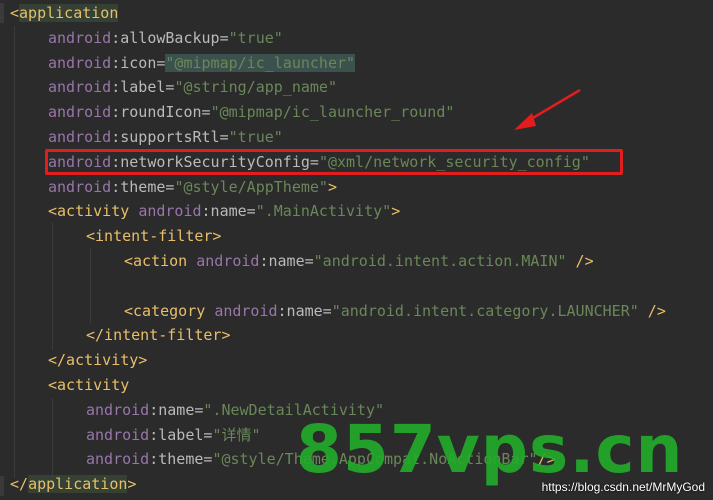  Describe the element at coordinates (170, 137) in the screenshot. I see `code-token: :supportsRtl=` at that location.